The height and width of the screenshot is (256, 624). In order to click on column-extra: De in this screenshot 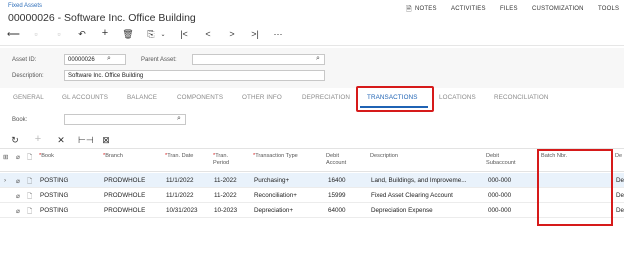, I will do `click(618, 156)`.